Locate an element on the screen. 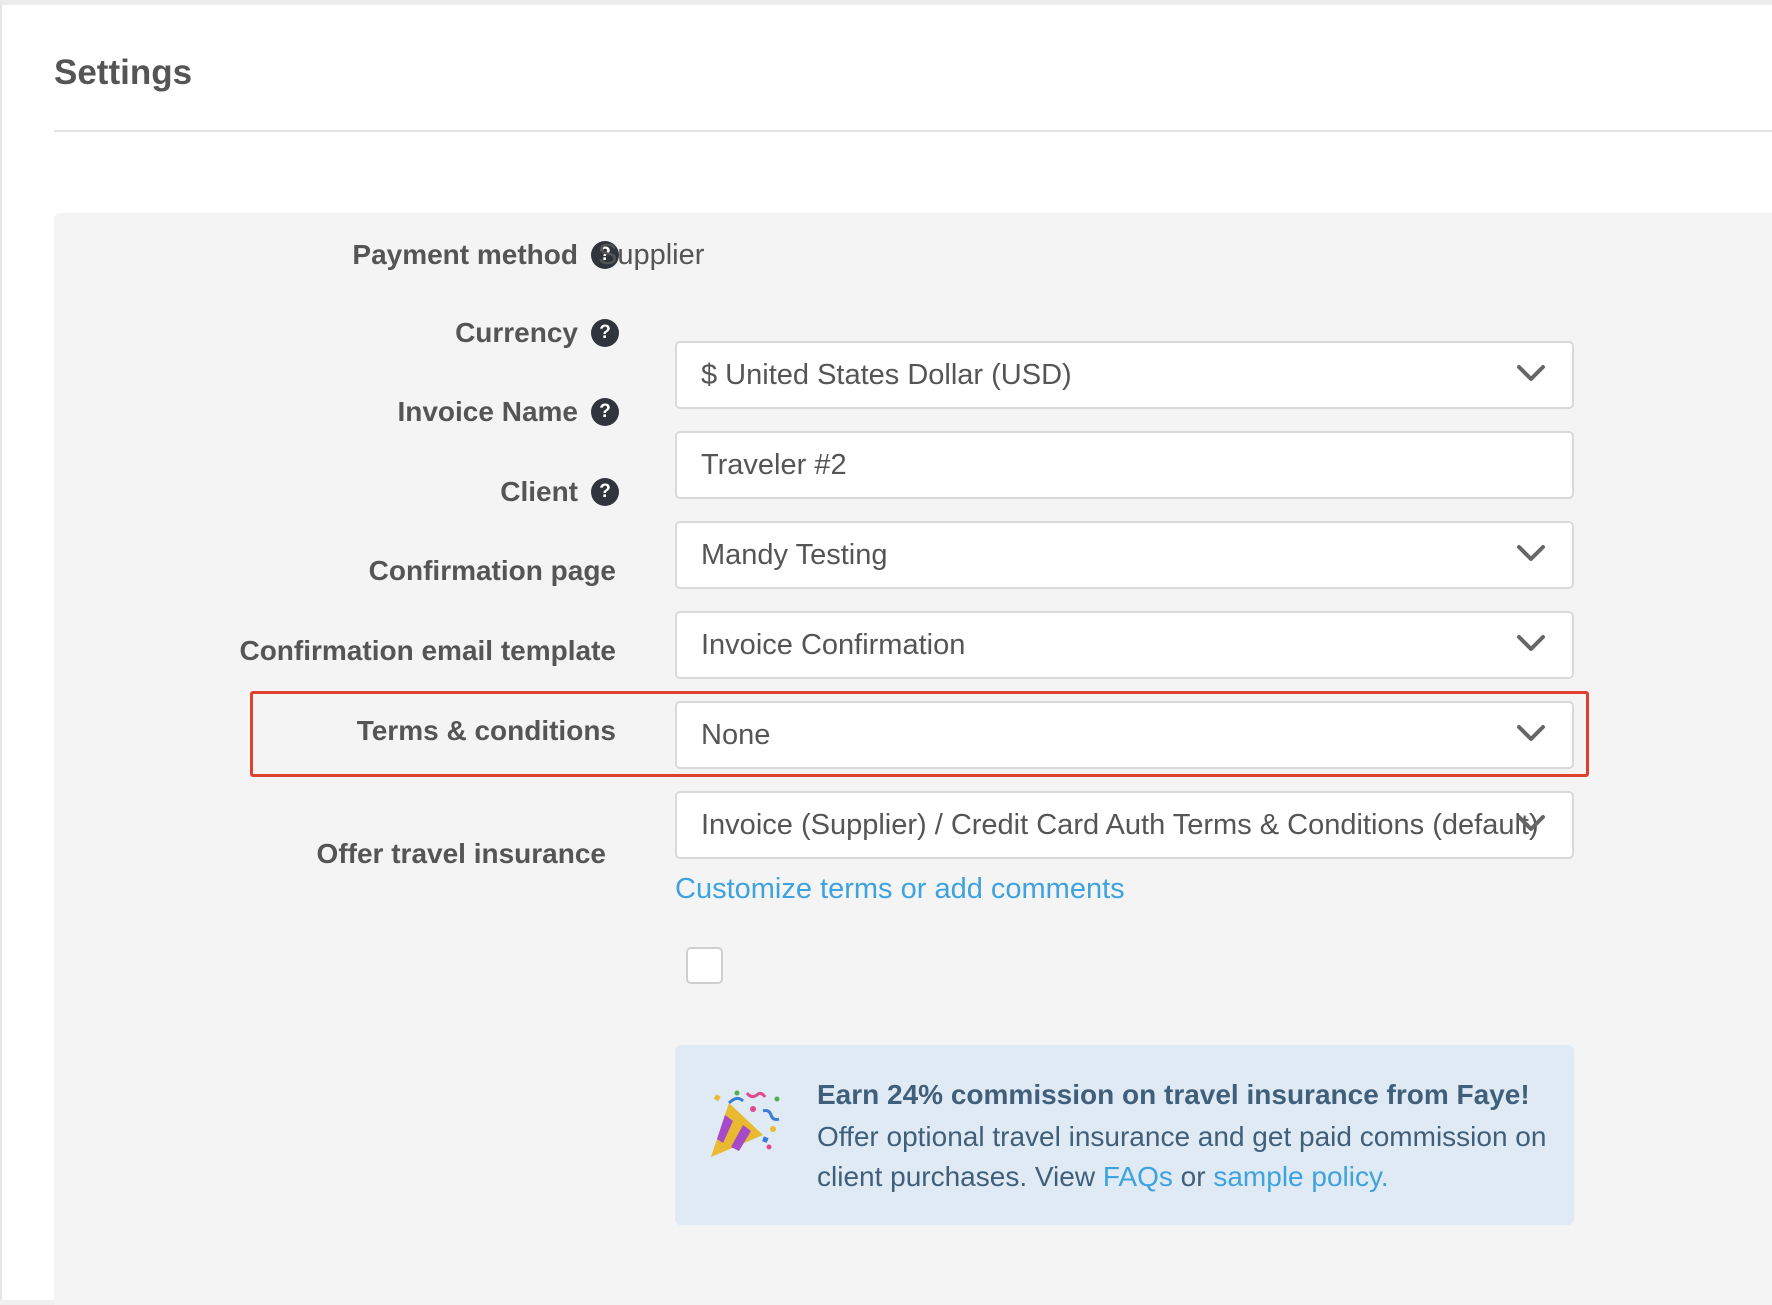 The height and width of the screenshot is (1305, 1772). confirmation-page-select: Invoice Confirmation is located at coordinates (1124, 645).